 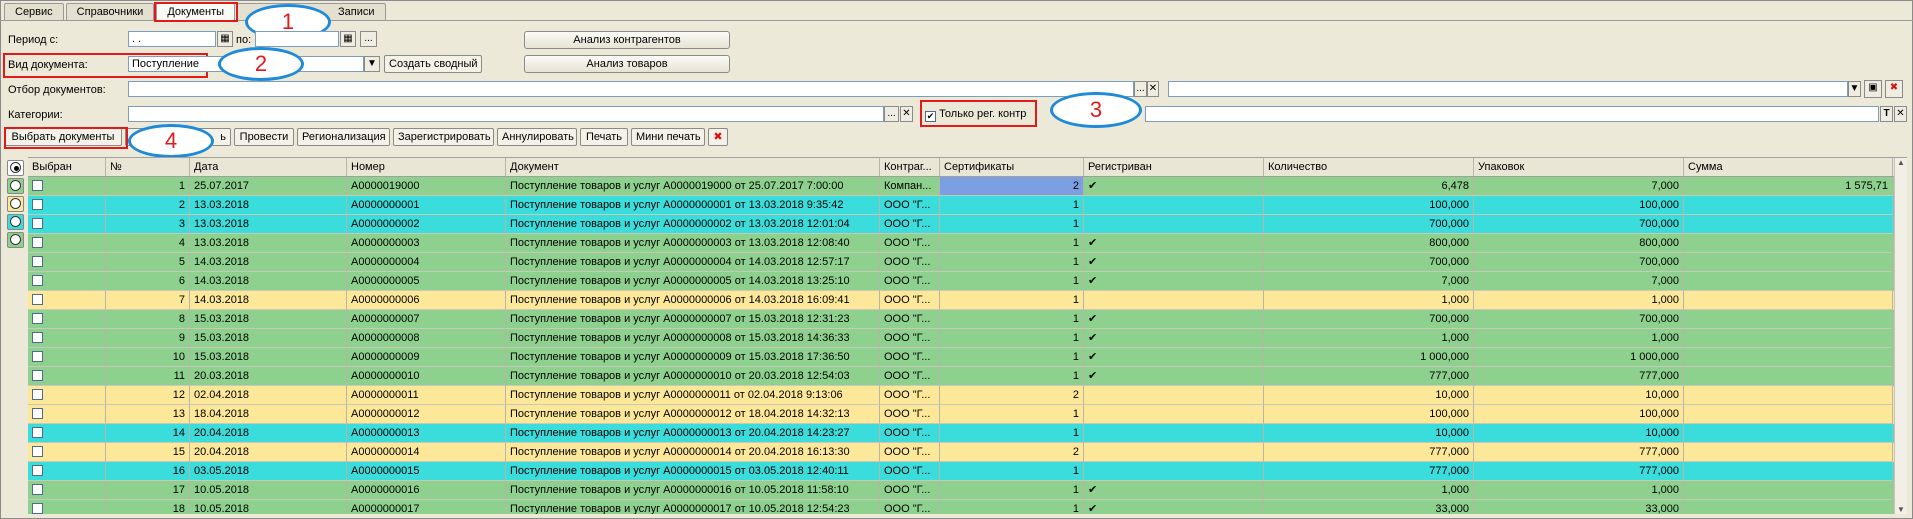 I want to click on categories-input, so click(x=506, y=114).